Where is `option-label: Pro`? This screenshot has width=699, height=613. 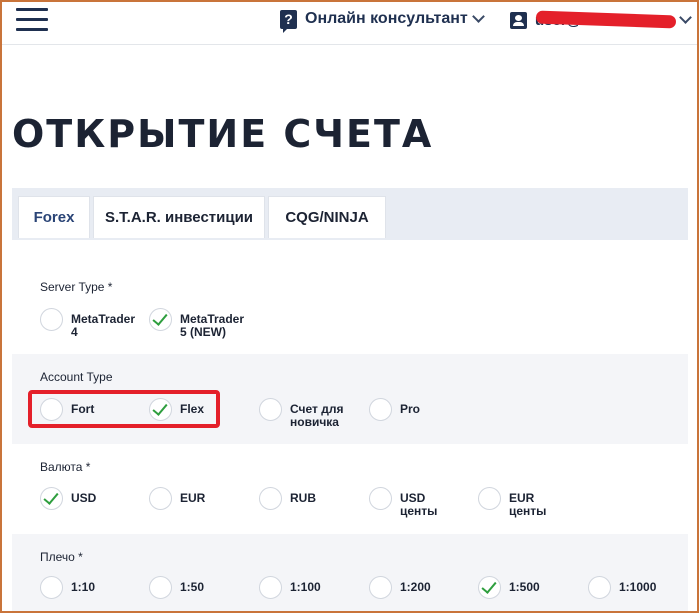
option-label: Pro is located at coordinates (410, 409).